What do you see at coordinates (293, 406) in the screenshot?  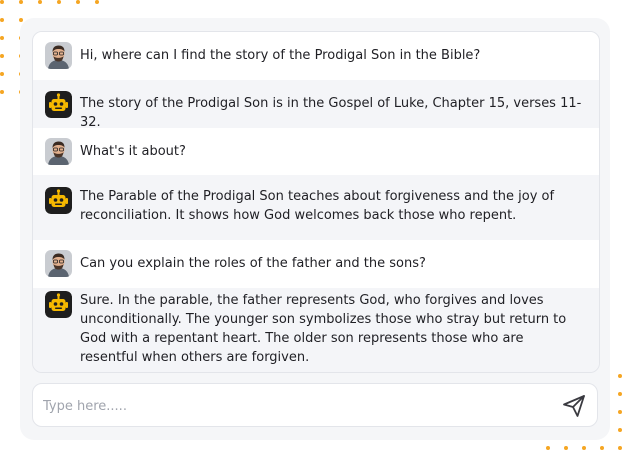 I see `message-input` at bounding box center [293, 406].